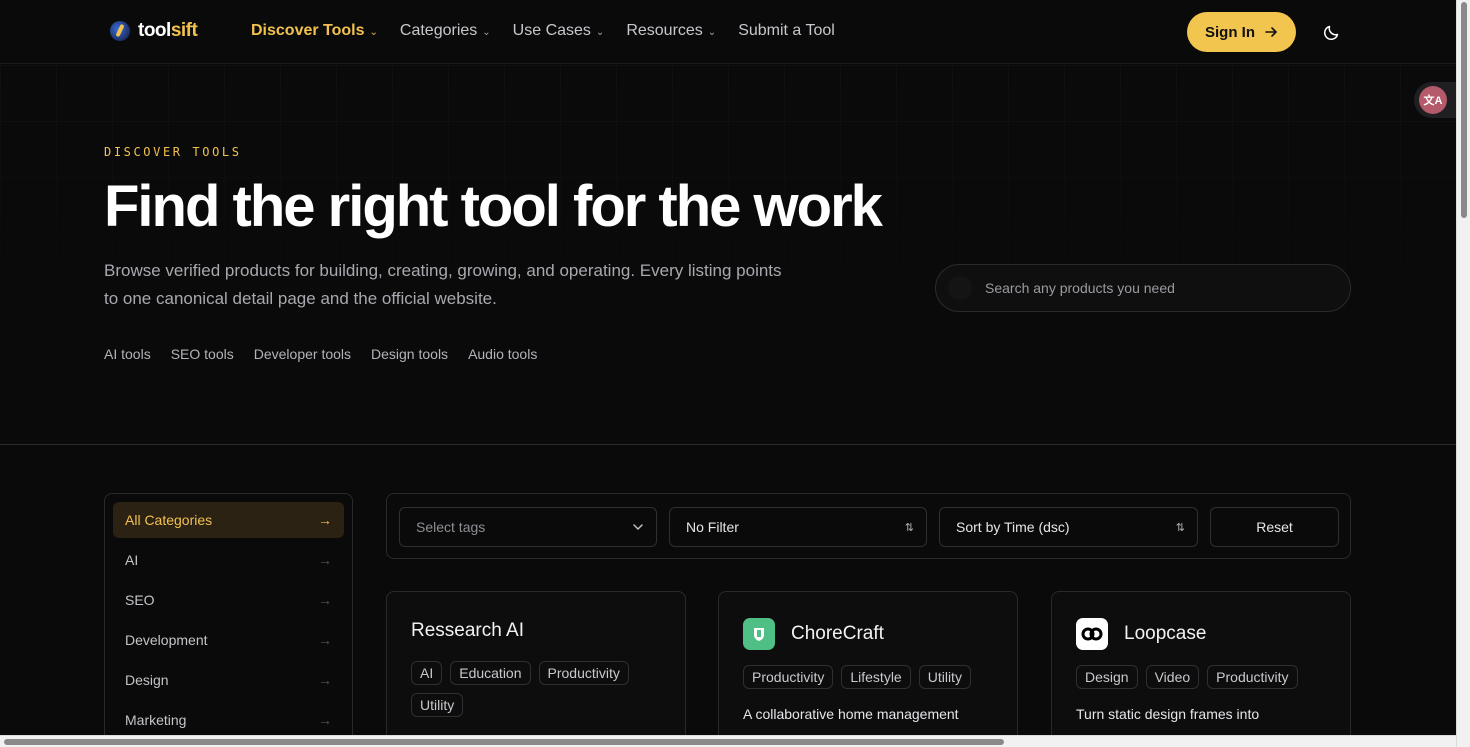  I want to click on moon-icon, so click(1332, 32).